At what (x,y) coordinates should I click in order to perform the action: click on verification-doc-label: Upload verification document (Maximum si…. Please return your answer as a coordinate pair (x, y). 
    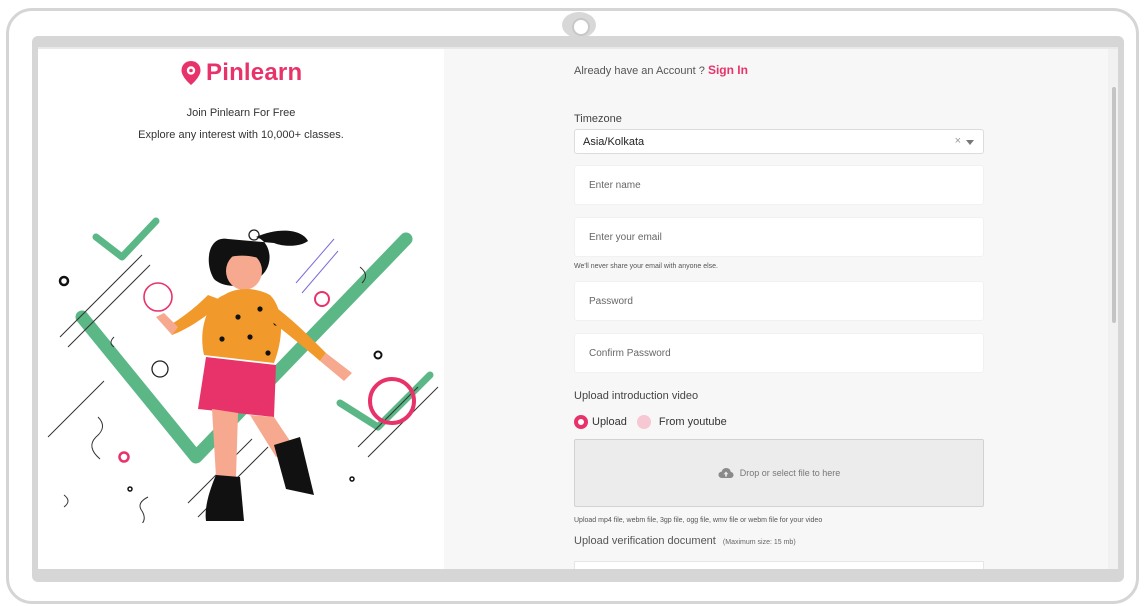
    Looking at the image, I should click on (685, 541).